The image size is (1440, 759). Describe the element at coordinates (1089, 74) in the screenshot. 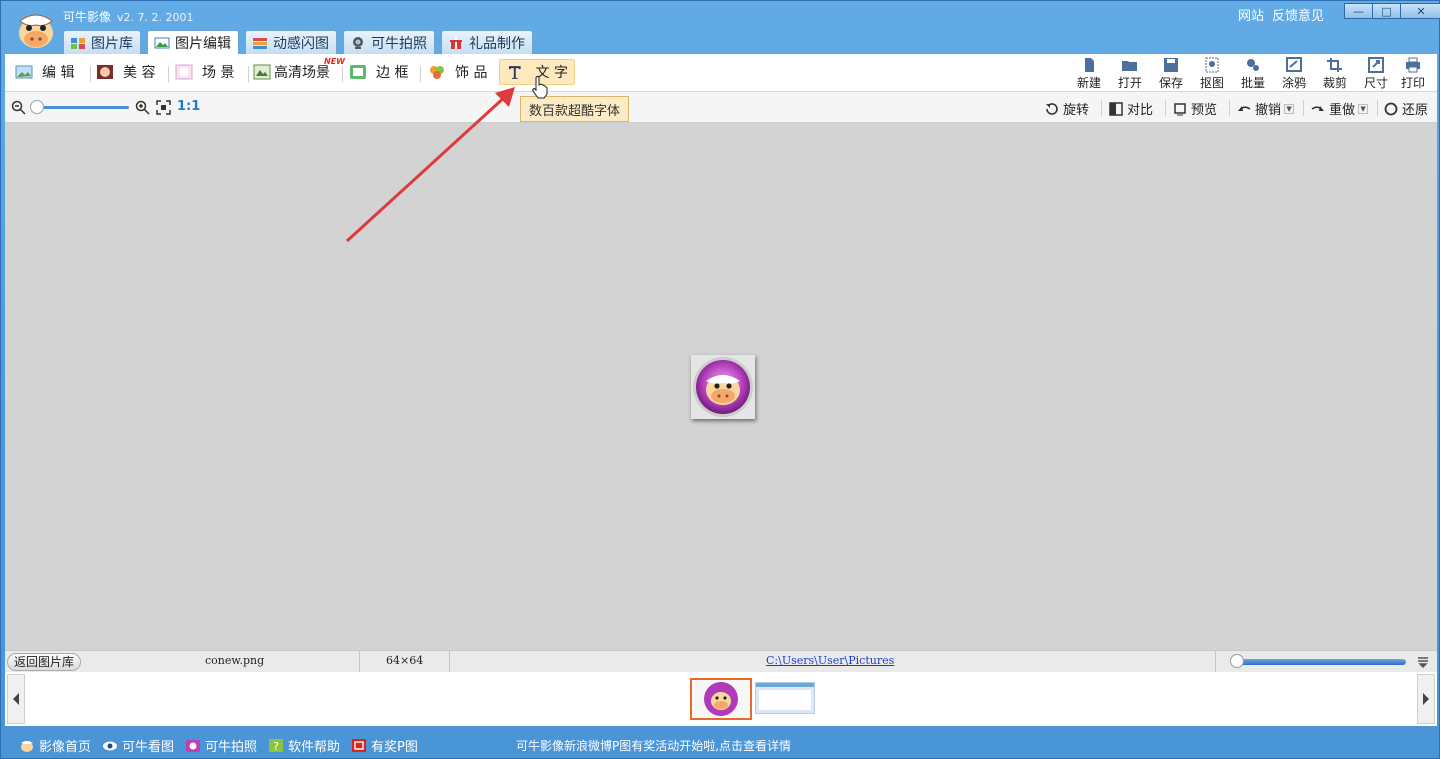

I see `new-button: 新建` at that location.